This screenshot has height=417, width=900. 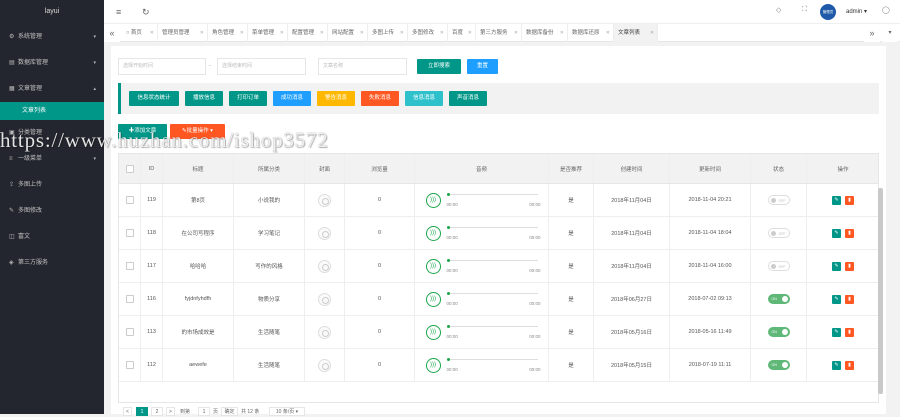 What do you see at coordinates (388, 33) in the screenshot?
I see `tab-6: 多图上传 ✕` at bounding box center [388, 33].